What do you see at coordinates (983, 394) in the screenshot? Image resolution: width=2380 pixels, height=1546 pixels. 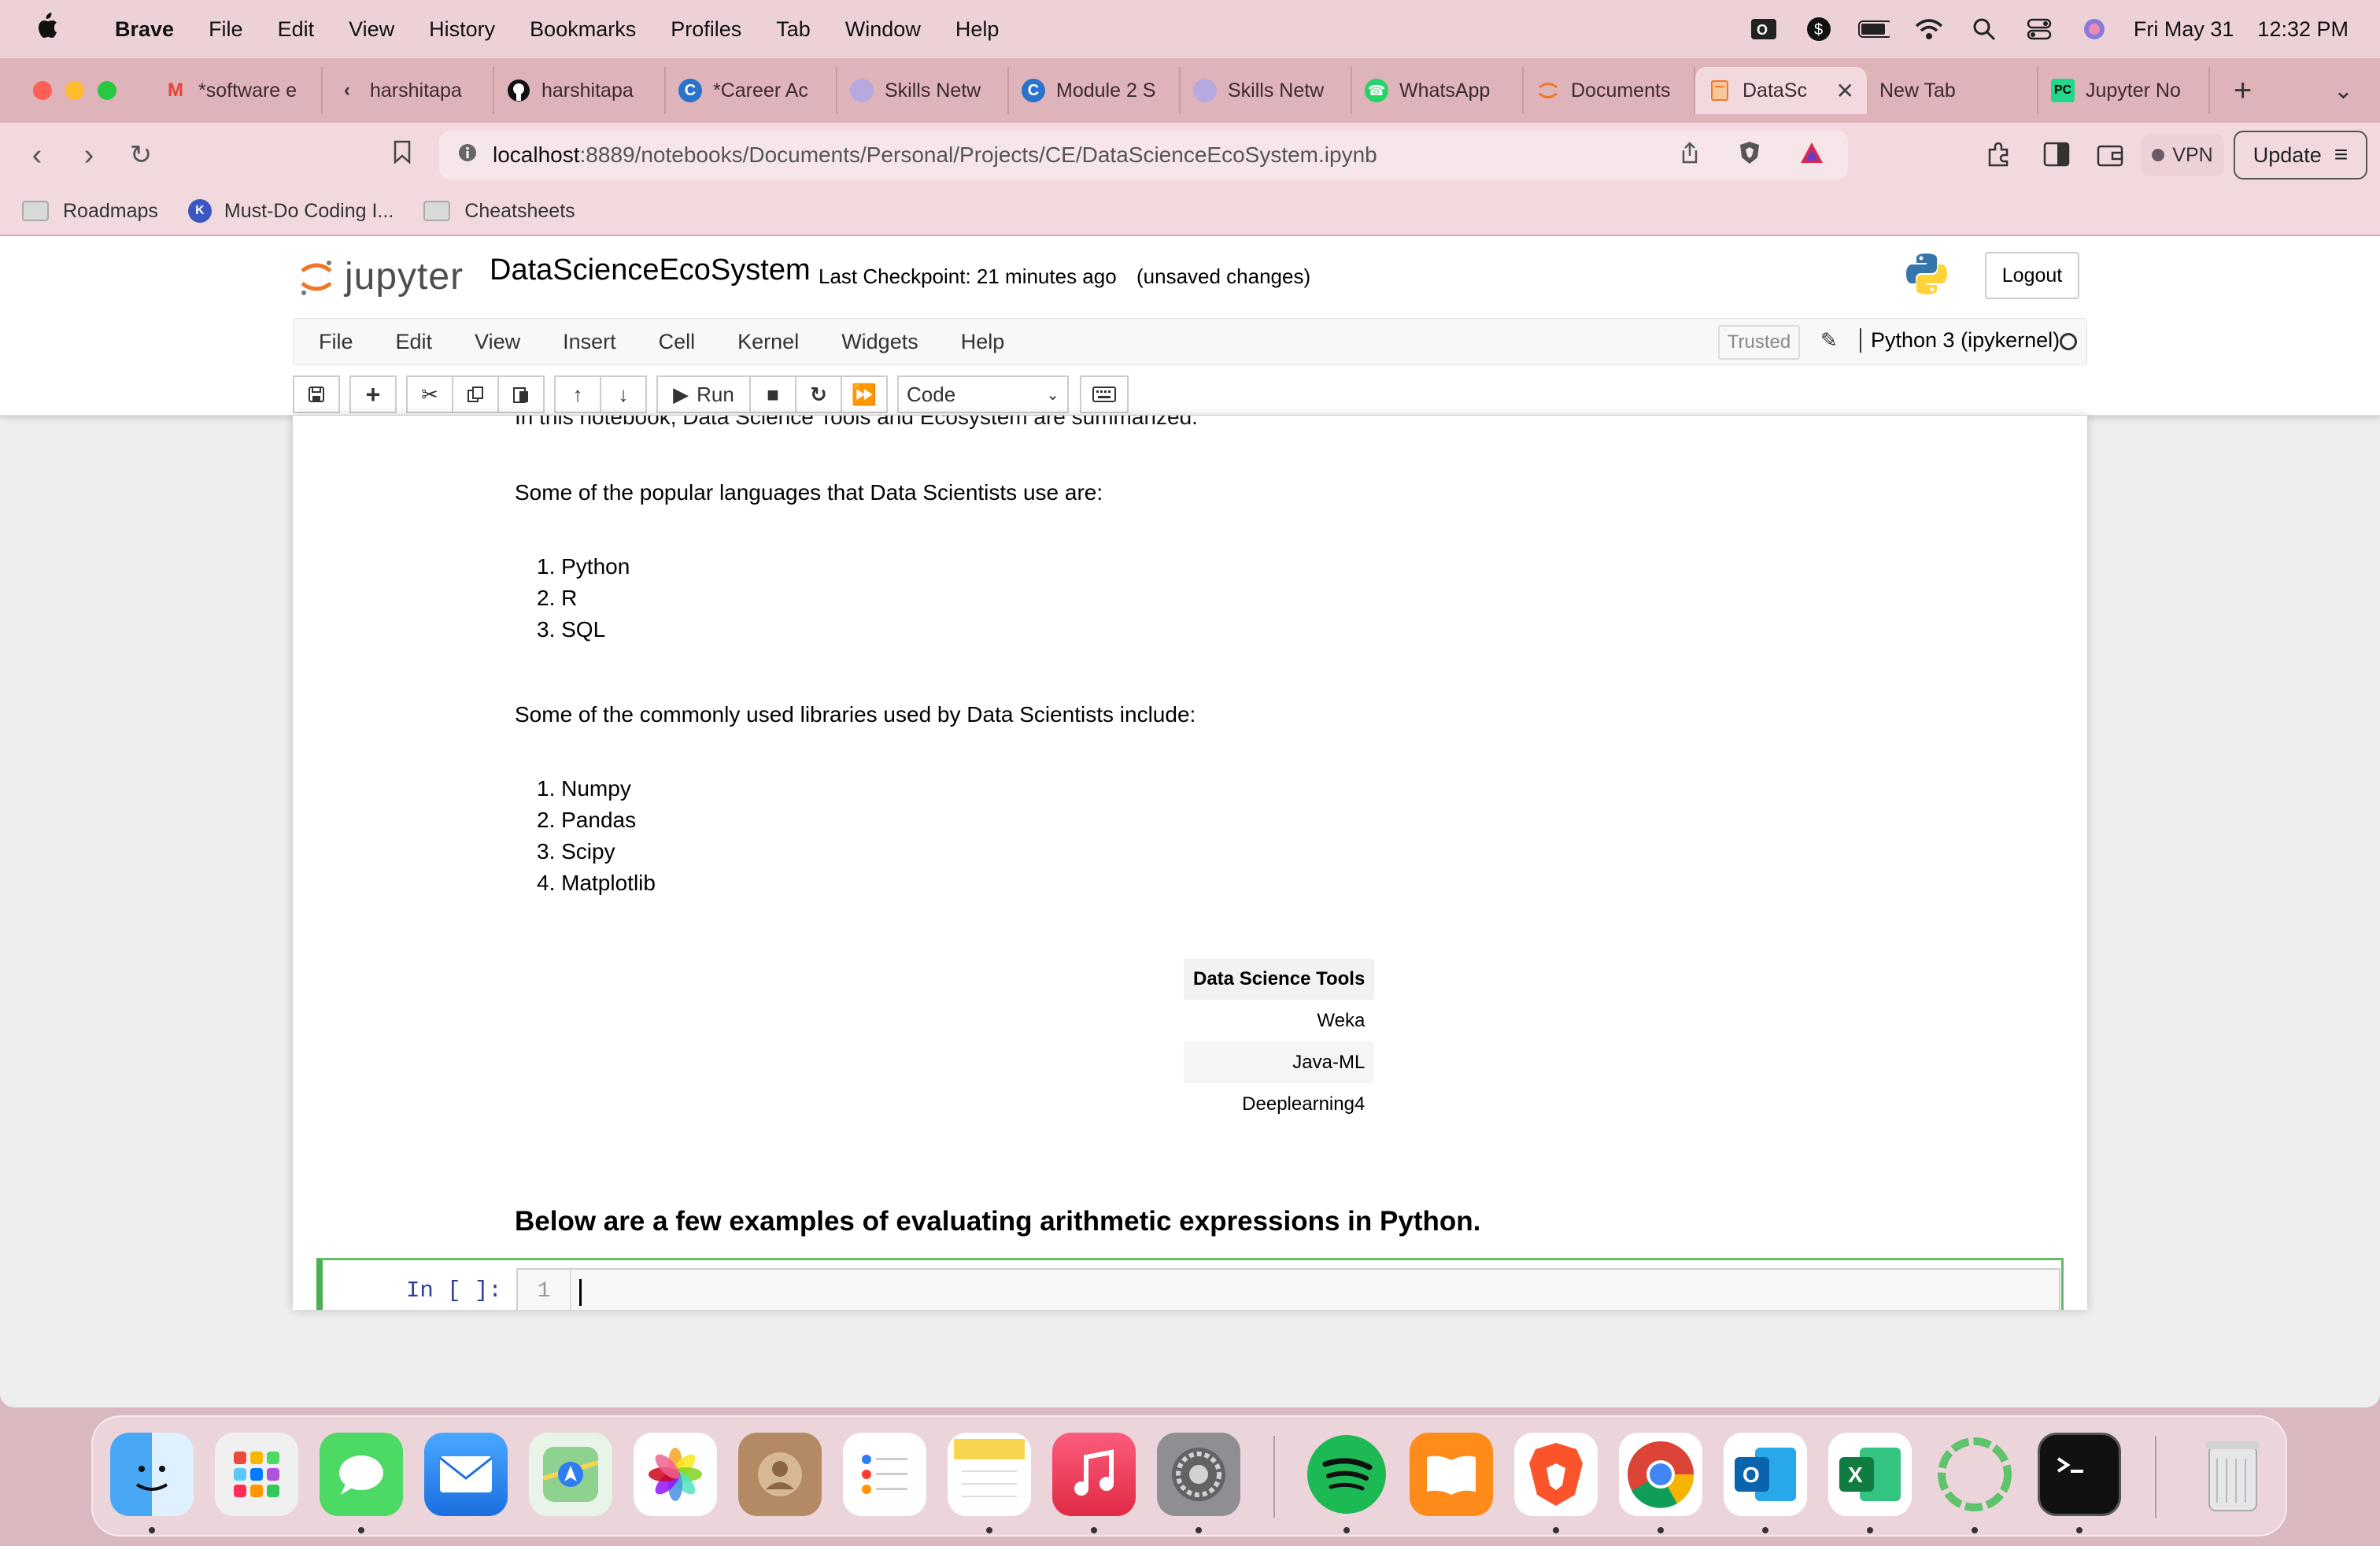 I see `cell-type-select: Code ⌄` at bounding box center [983, 394].